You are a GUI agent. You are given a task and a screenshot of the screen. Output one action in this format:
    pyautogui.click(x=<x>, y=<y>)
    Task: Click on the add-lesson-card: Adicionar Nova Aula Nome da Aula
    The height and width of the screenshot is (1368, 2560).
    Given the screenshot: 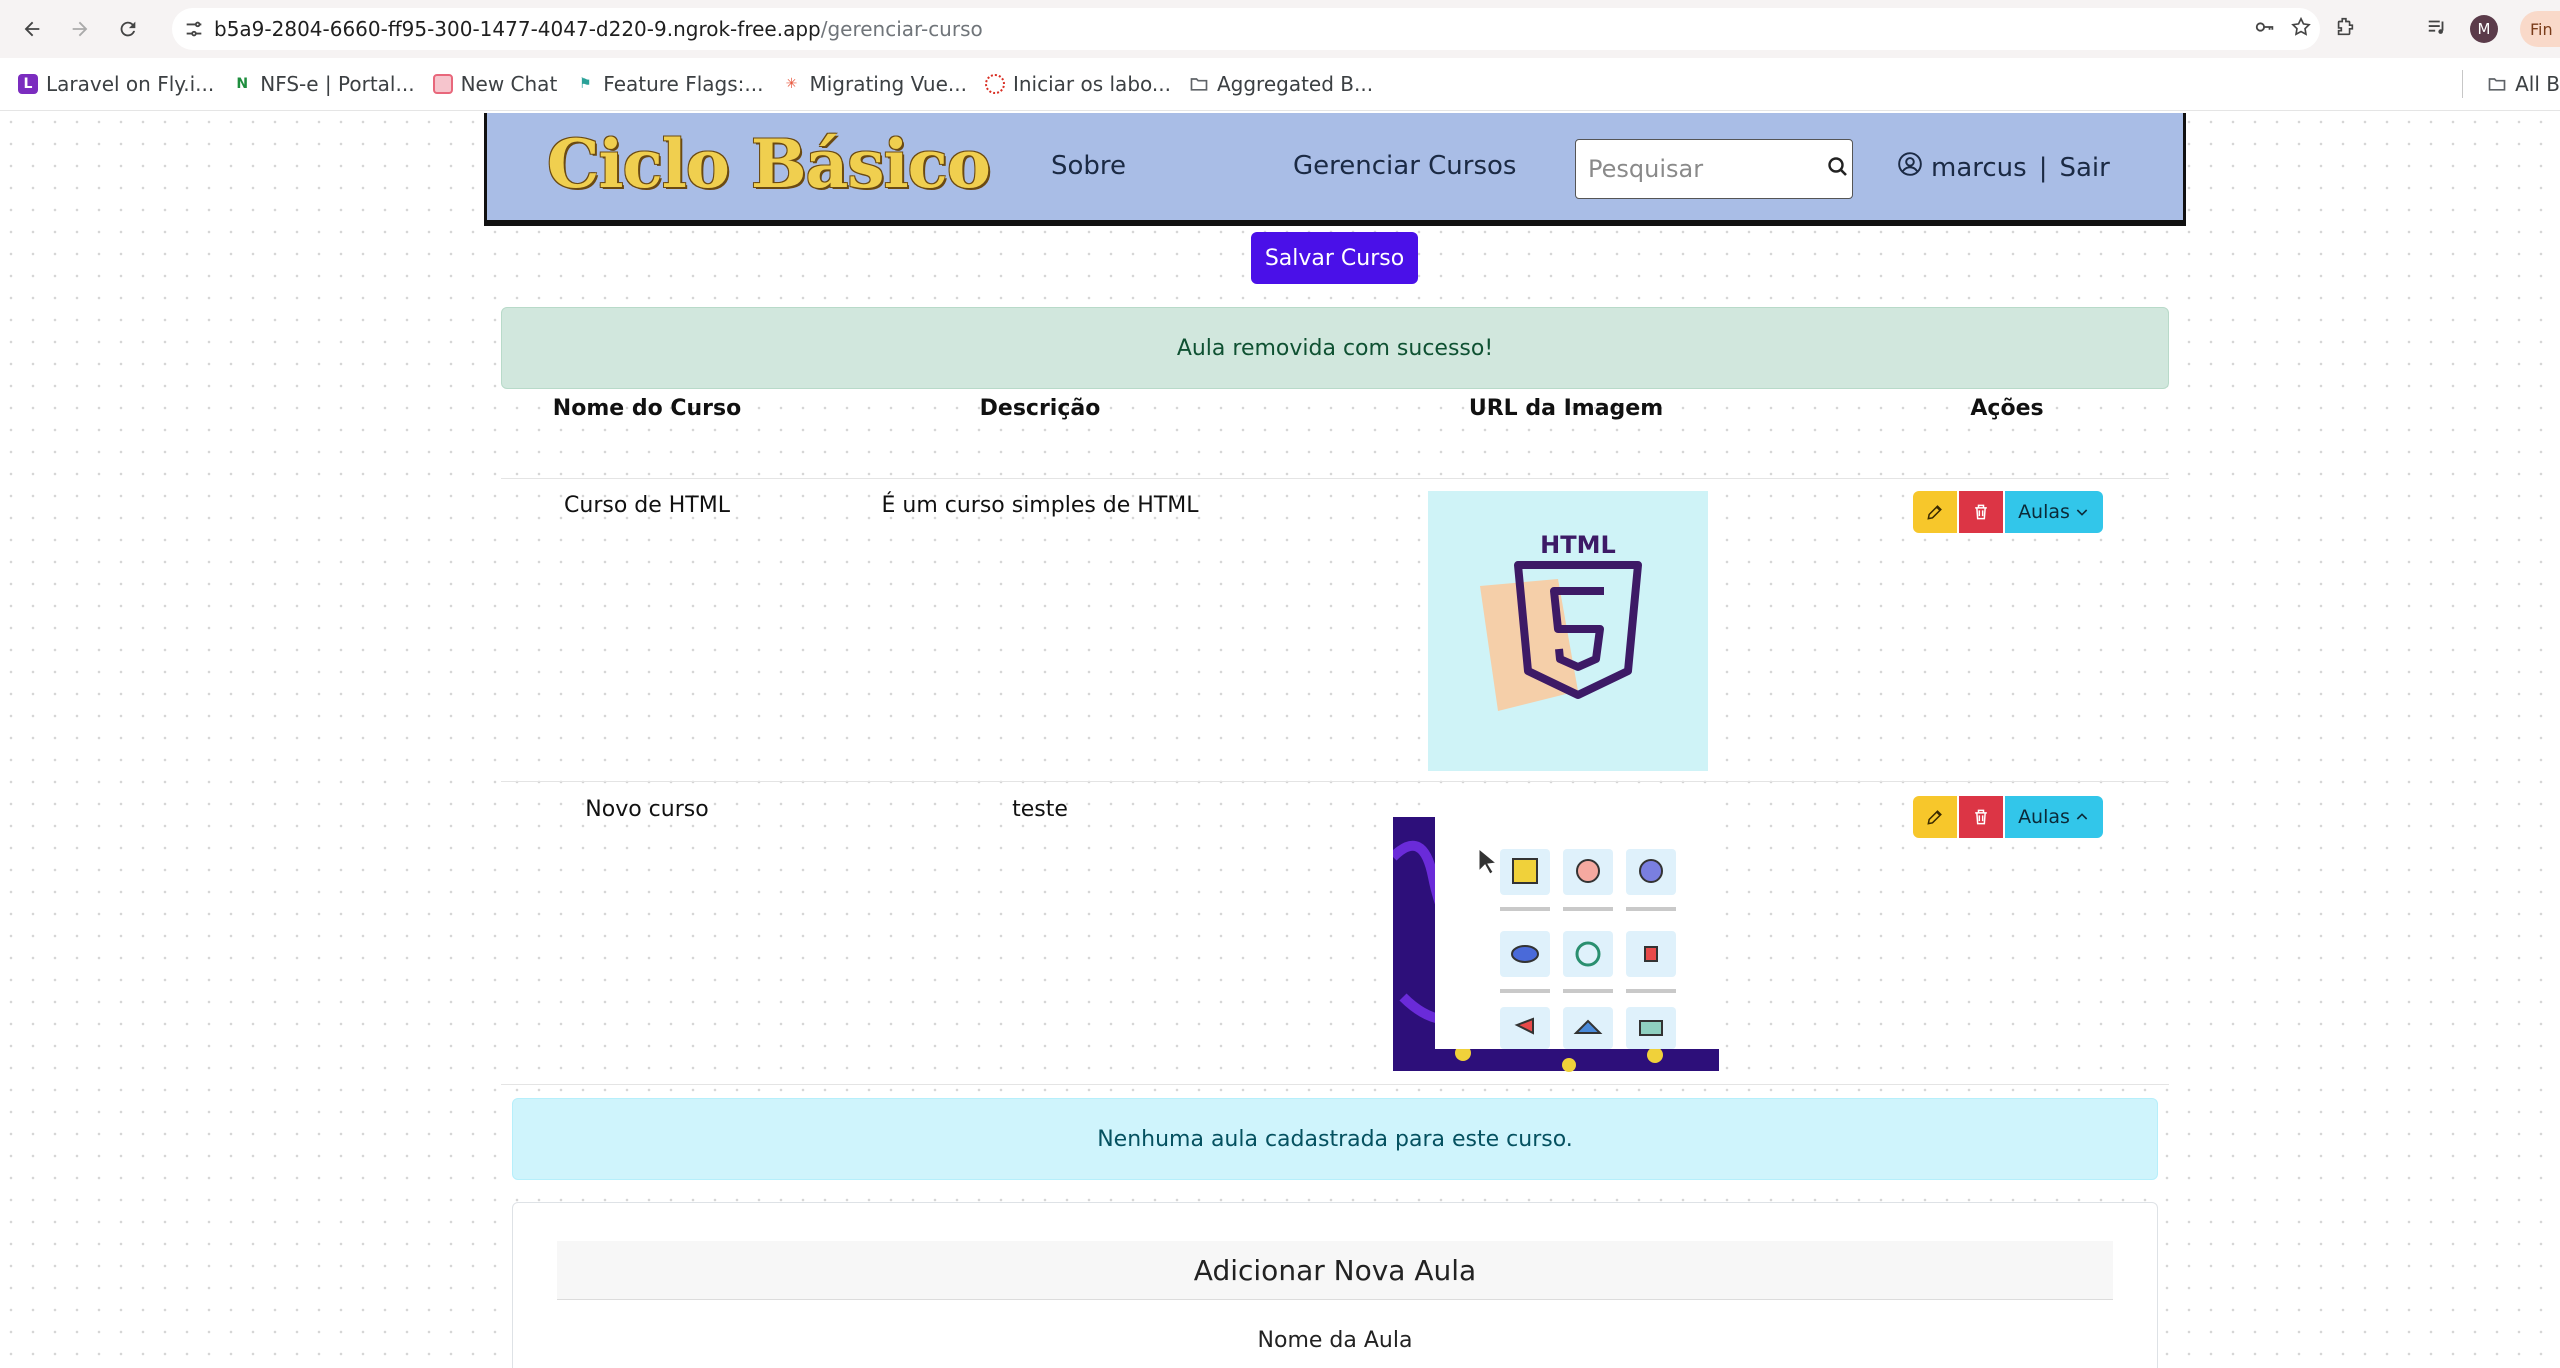 What is the action you would take?
    pyautogui.click(x=1335, y=1285)
    